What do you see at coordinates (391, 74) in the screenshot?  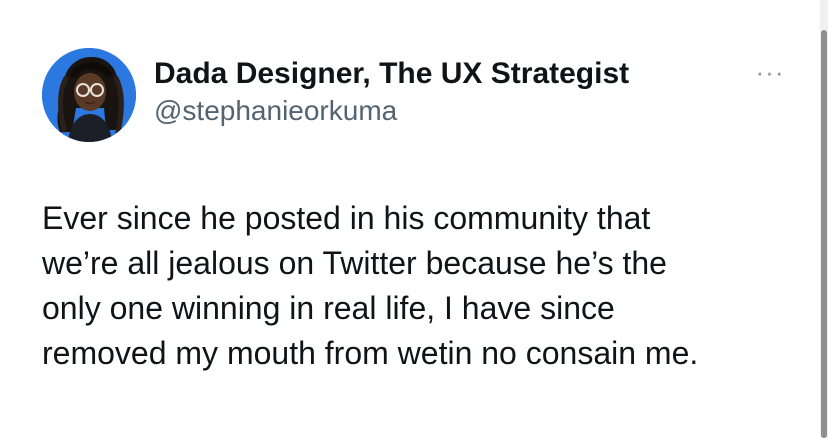 I see `display-name: Dada Designer, The UX Strategist` at bounding box center [391, 74].